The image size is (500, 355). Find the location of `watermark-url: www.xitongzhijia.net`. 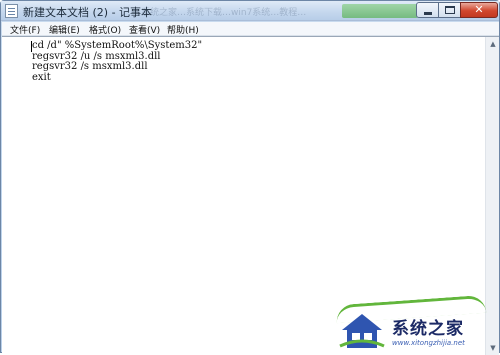

watermark-url: www.xitongzhijia.net is located at coordinates (428, 343).